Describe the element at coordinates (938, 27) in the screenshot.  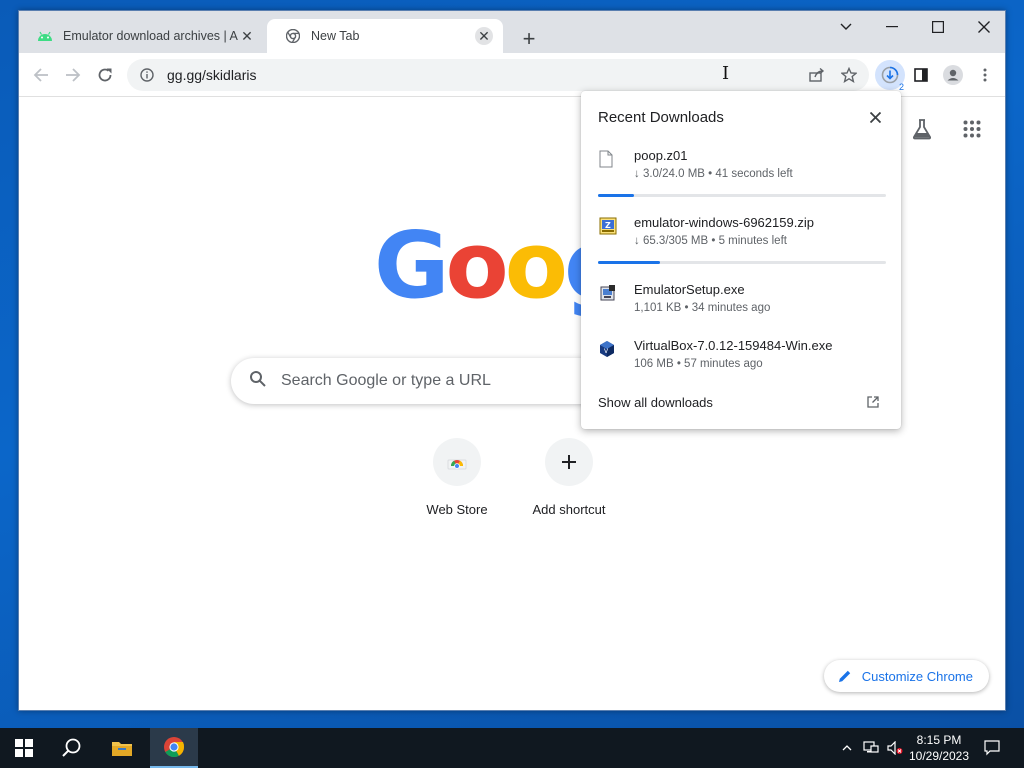
I see `maximize-button` at that location.